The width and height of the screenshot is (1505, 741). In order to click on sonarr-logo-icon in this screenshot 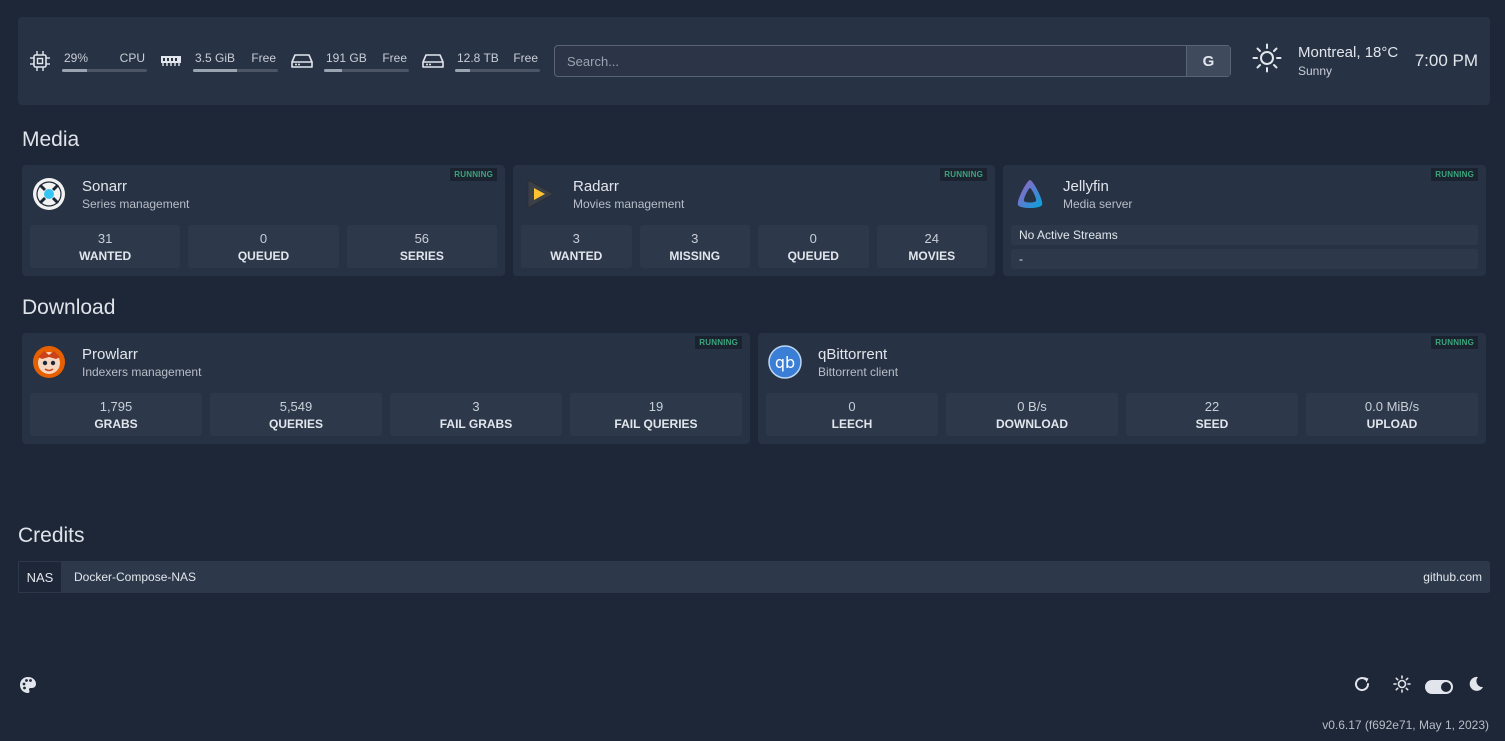, I will do `click(49, 194)`.